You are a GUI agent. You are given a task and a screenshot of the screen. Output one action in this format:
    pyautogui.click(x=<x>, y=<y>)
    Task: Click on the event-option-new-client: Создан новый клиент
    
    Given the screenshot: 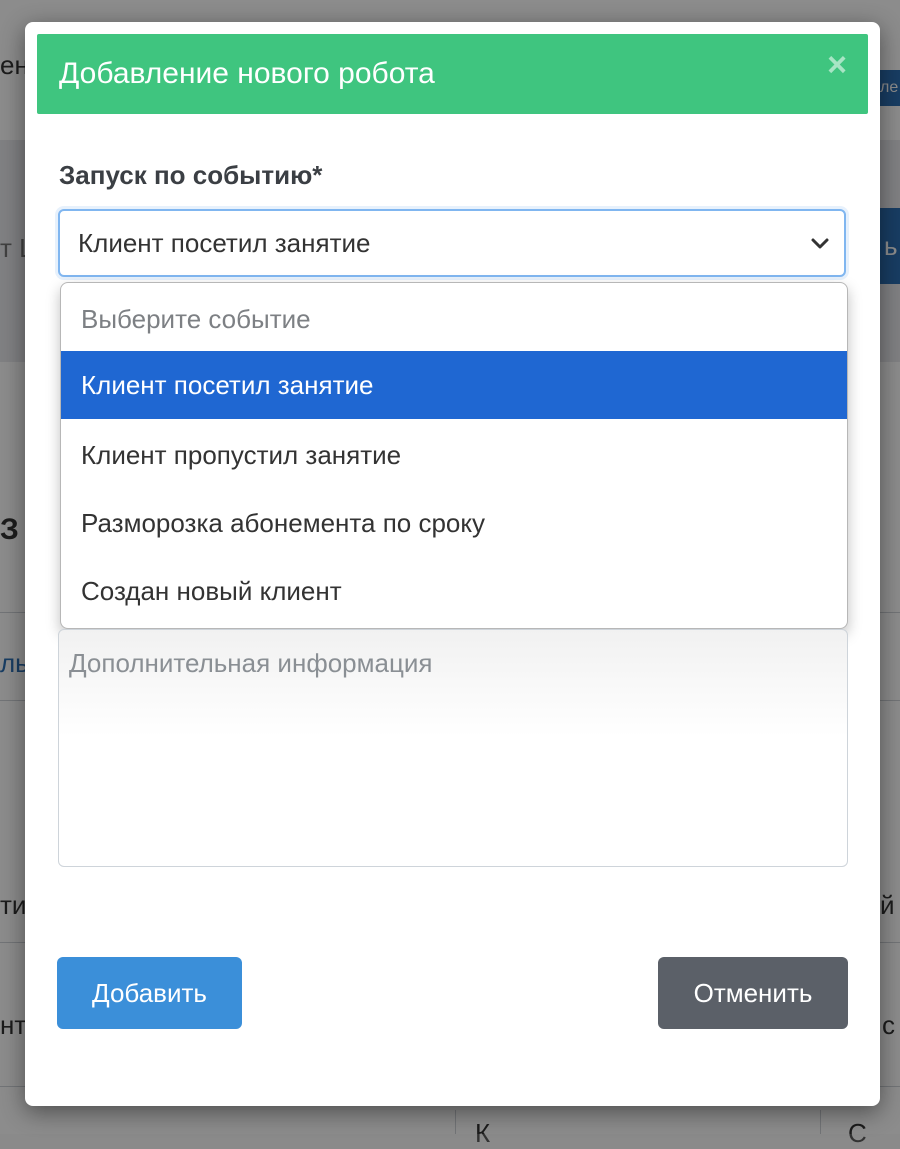 What is the action you would take?
    pyautogui.click(x=454, y=591)
    